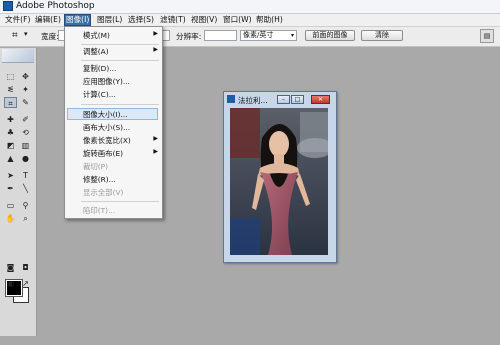 The height and width of the screenshot is (345, 500). Describe the element at coordinates (25, 188) in the screenshot. I see `line-icon: ╲` at that location.